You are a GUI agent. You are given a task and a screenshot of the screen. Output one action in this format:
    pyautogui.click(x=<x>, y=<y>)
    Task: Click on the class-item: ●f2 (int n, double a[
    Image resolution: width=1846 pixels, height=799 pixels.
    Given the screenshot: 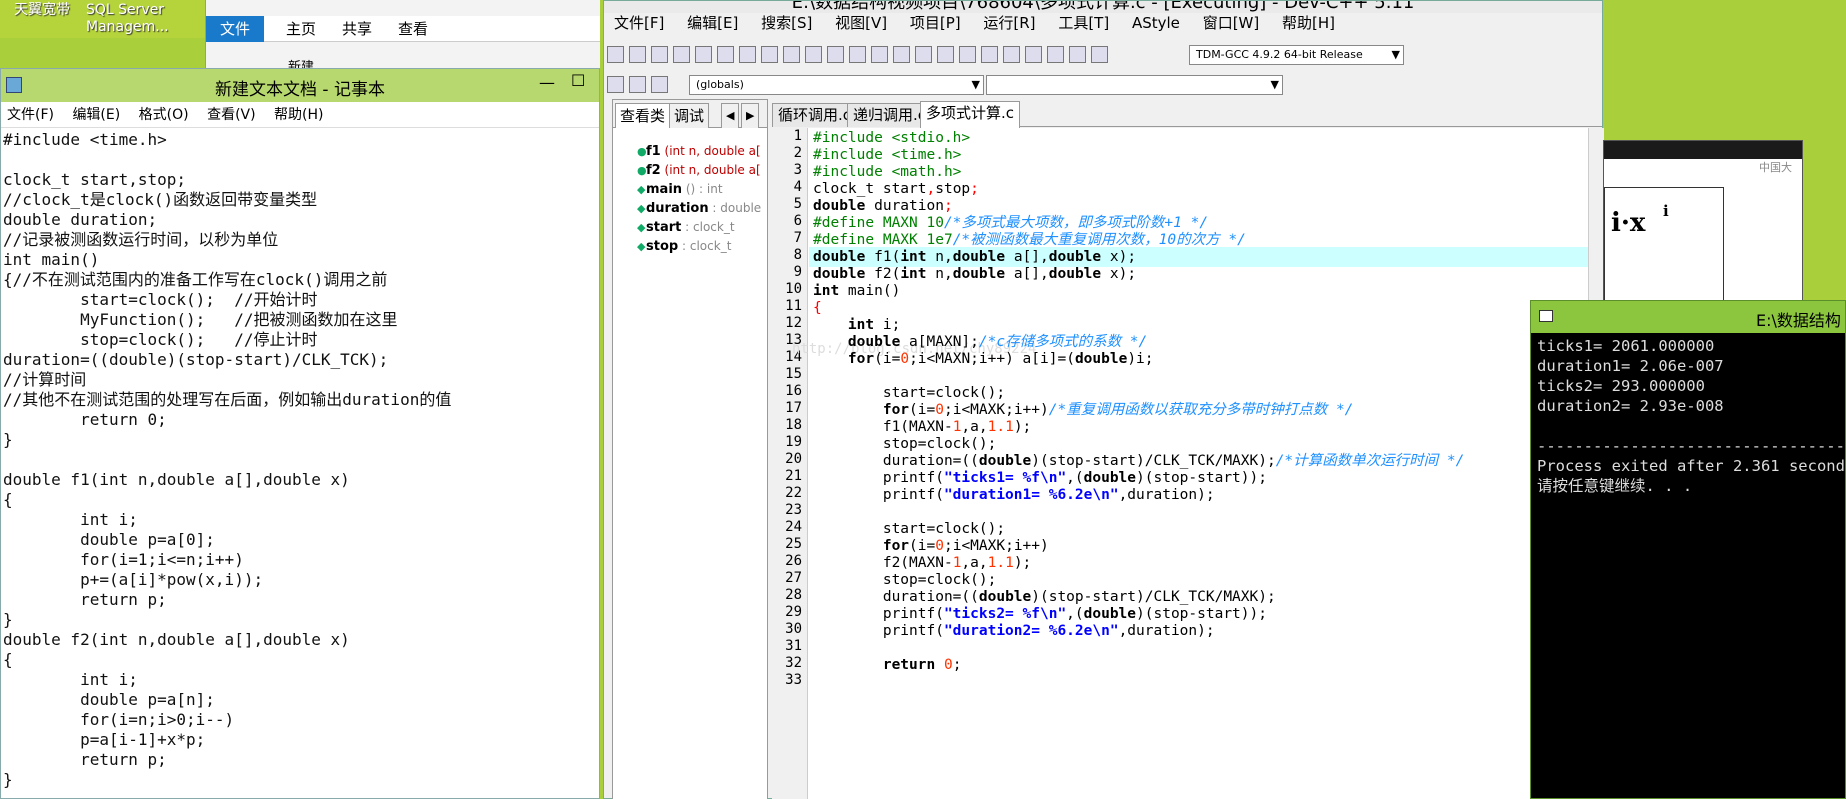 What is the action you would take?
    pyautogui.click(x=702, y=170)
    